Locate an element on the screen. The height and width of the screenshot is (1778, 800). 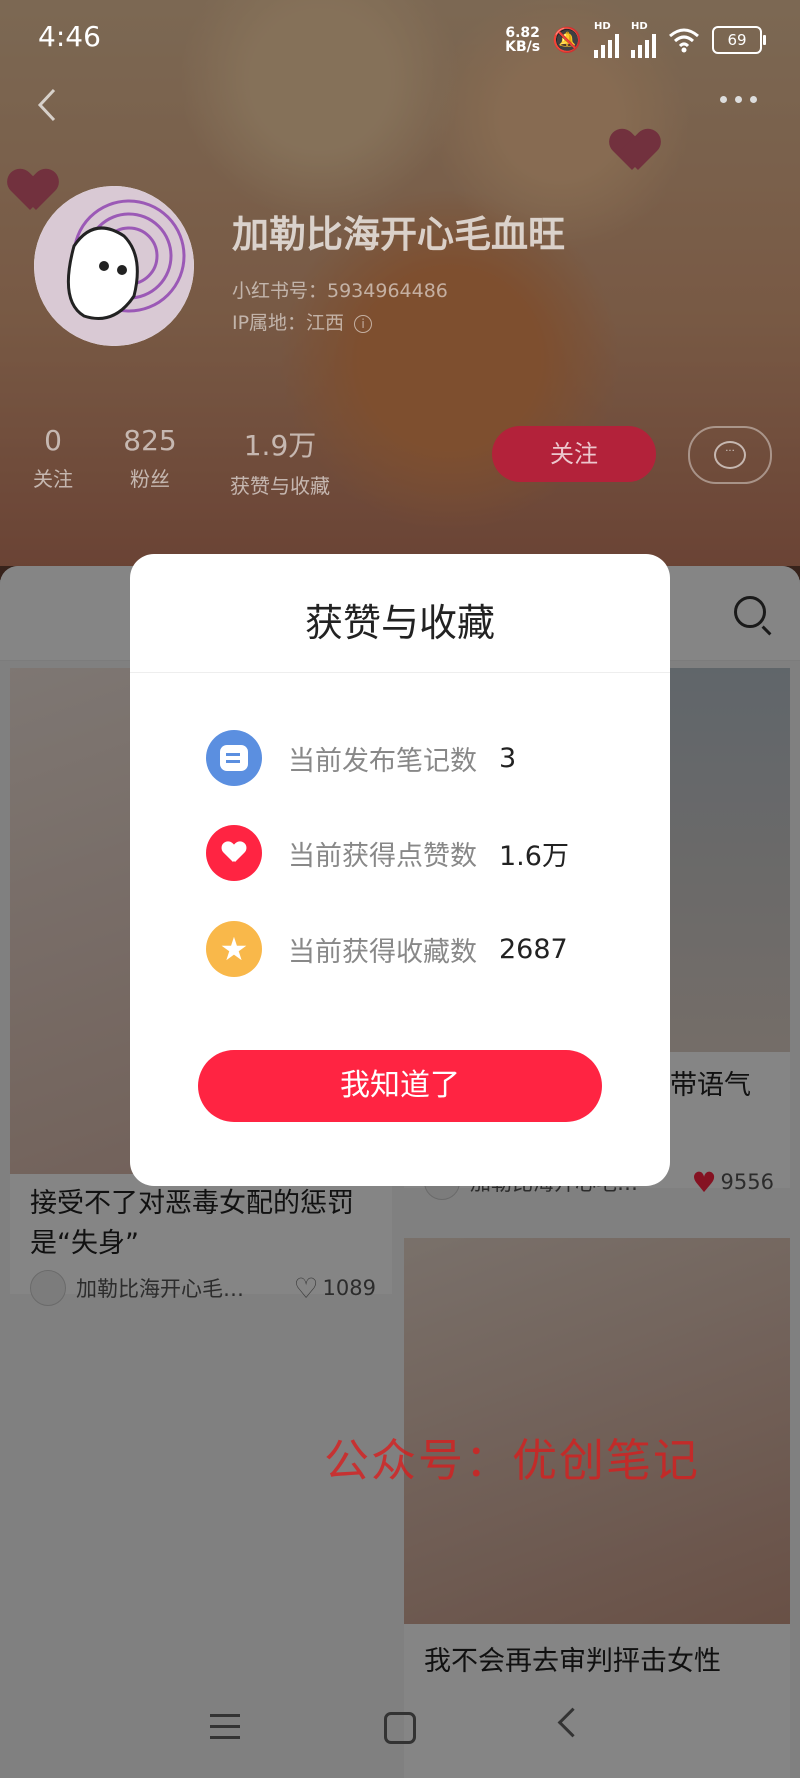
profile-ip-text: IP属地：江西 is located at coordinates (288, 323).